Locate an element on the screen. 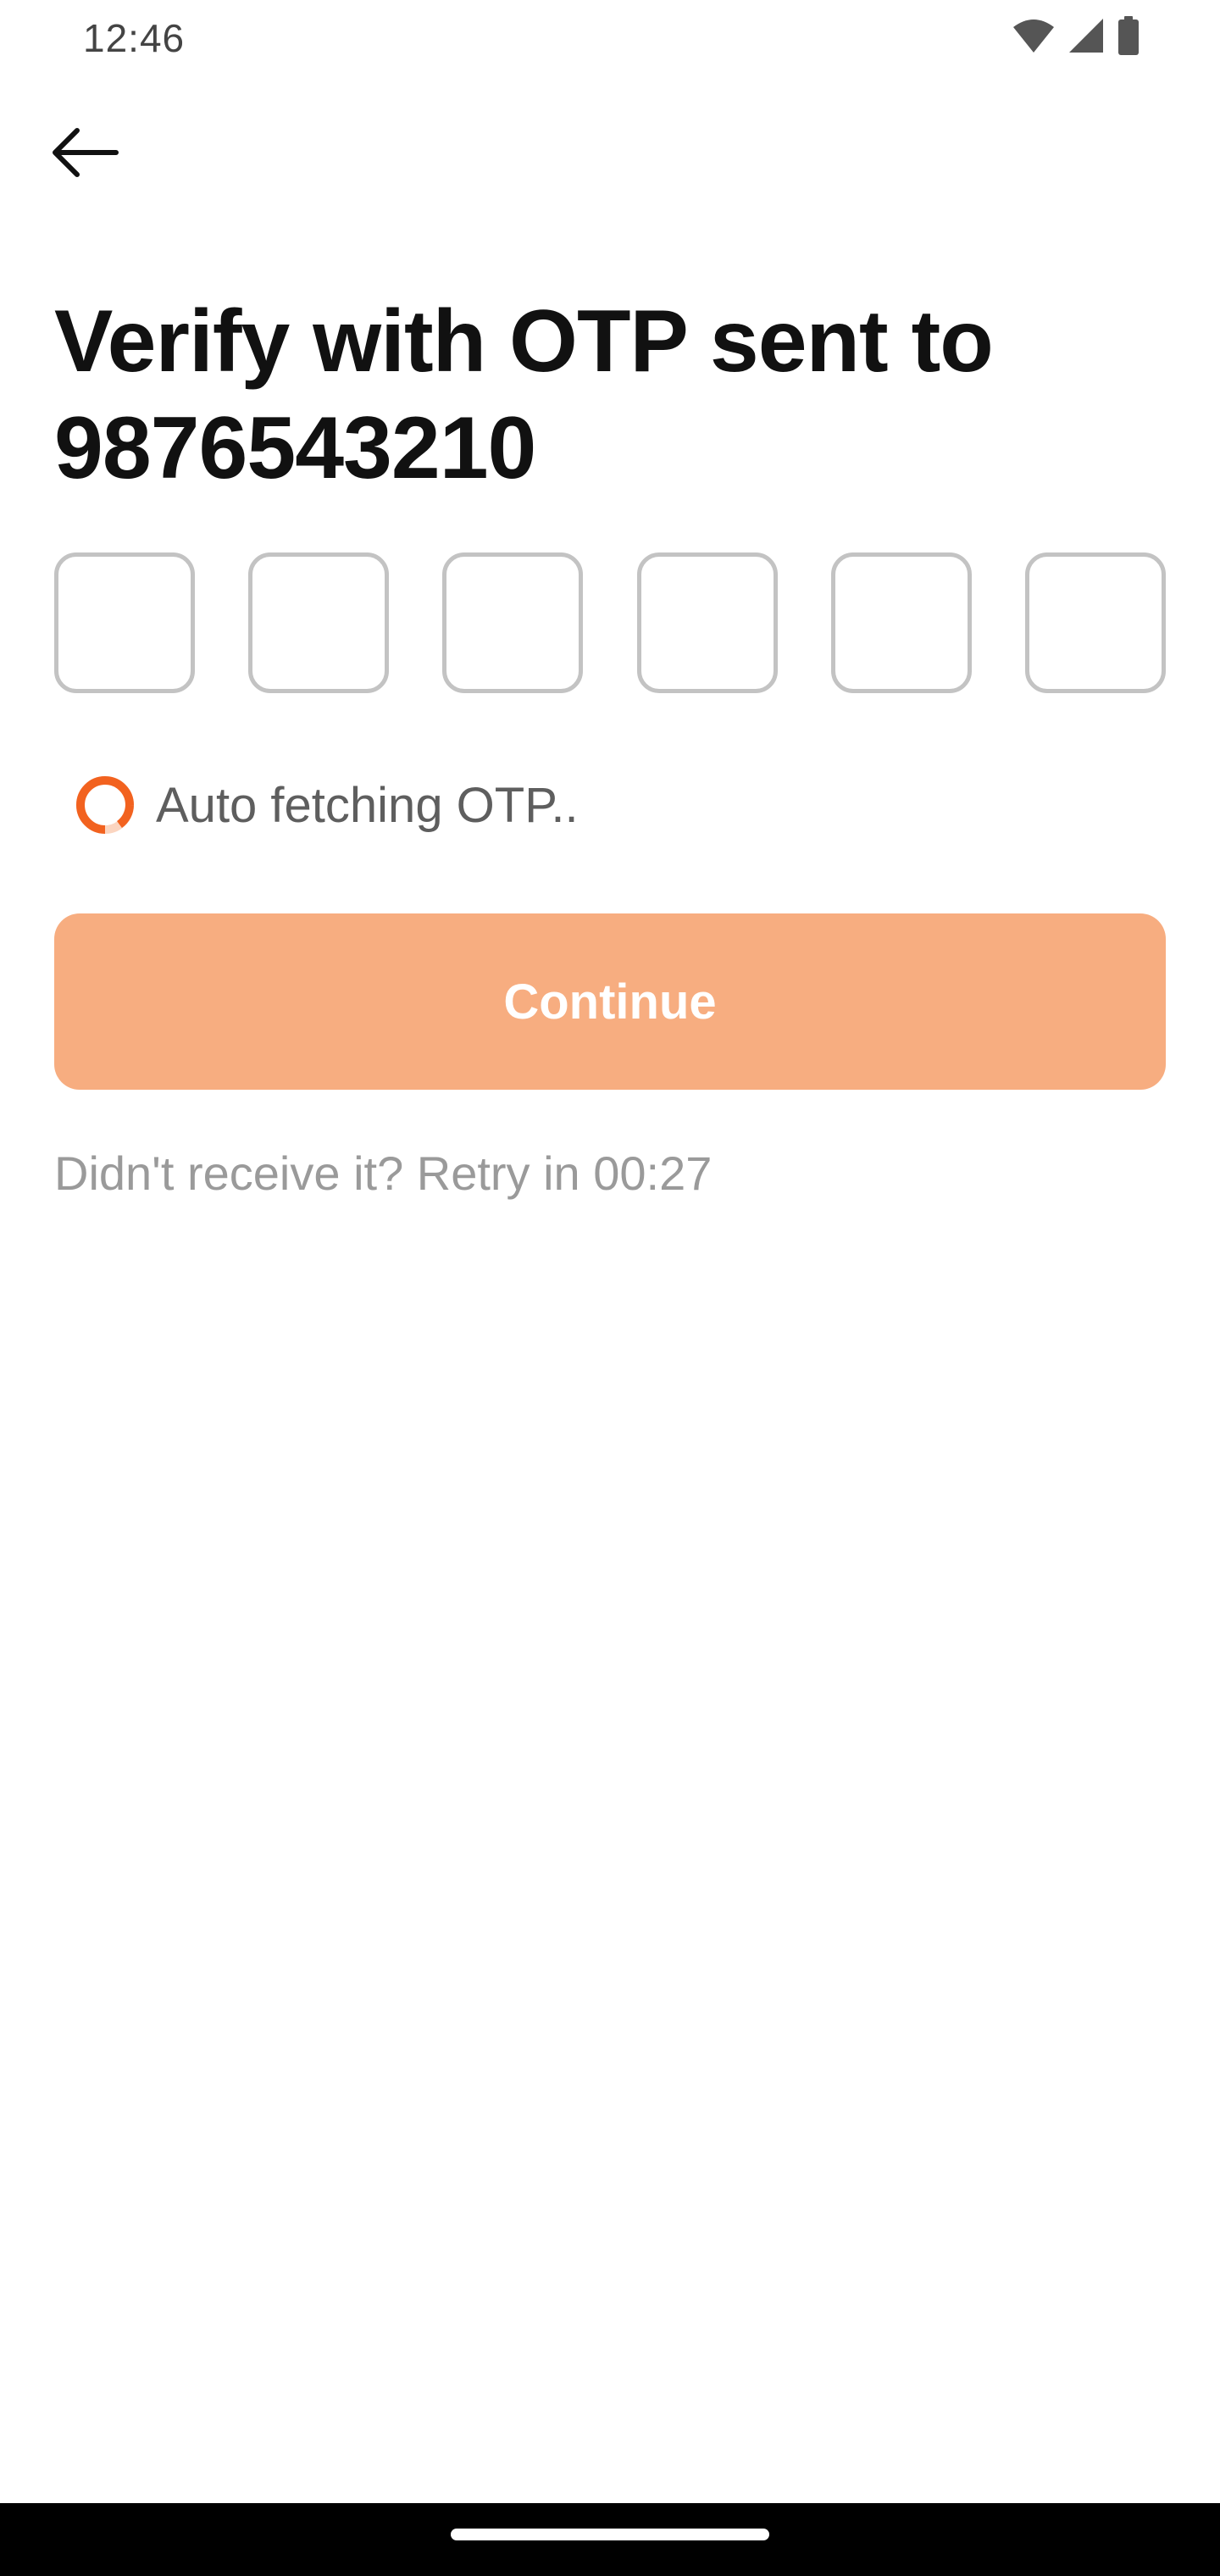 Image resolution: width=1220 pixels, height=2576 pixels. otp-input-group is located at coordinates (610, 622).